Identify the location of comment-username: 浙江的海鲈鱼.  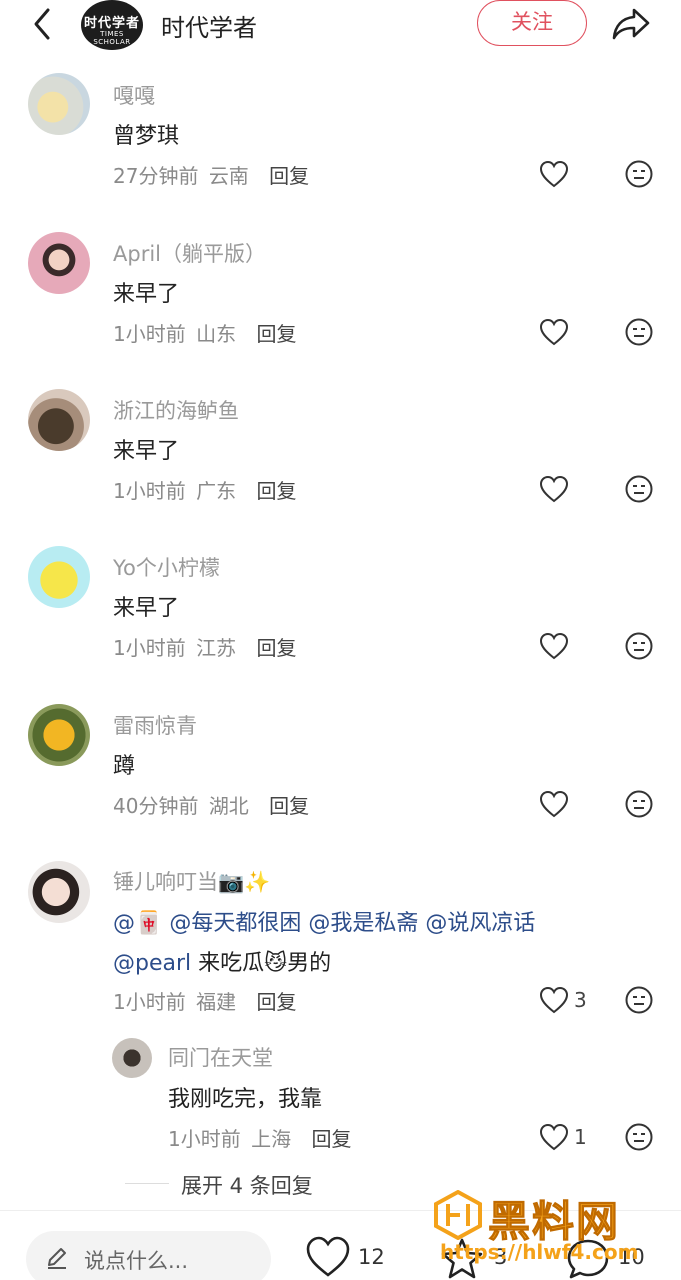
(176, 410).